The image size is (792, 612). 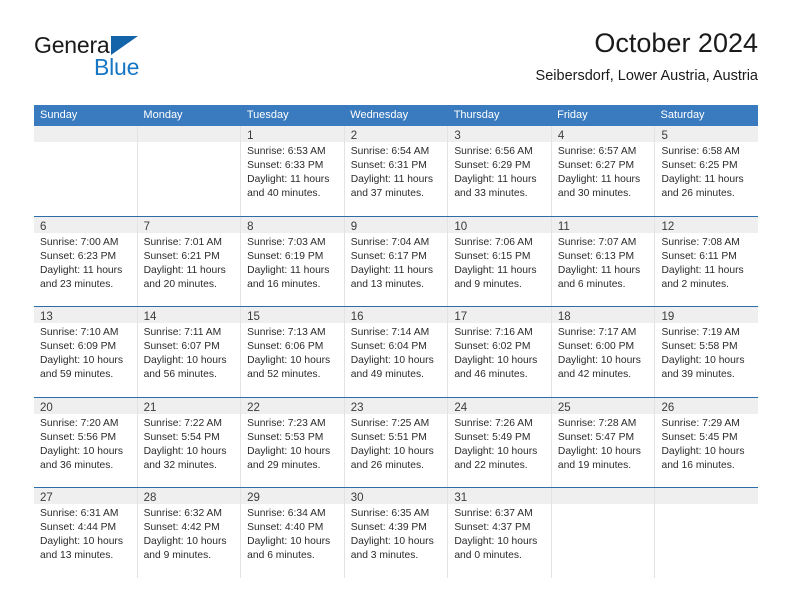 What do you see at coordinates (499, 405) in the screenshot?
I see `day-number-strip: 24` at bounding box center [499, 405].